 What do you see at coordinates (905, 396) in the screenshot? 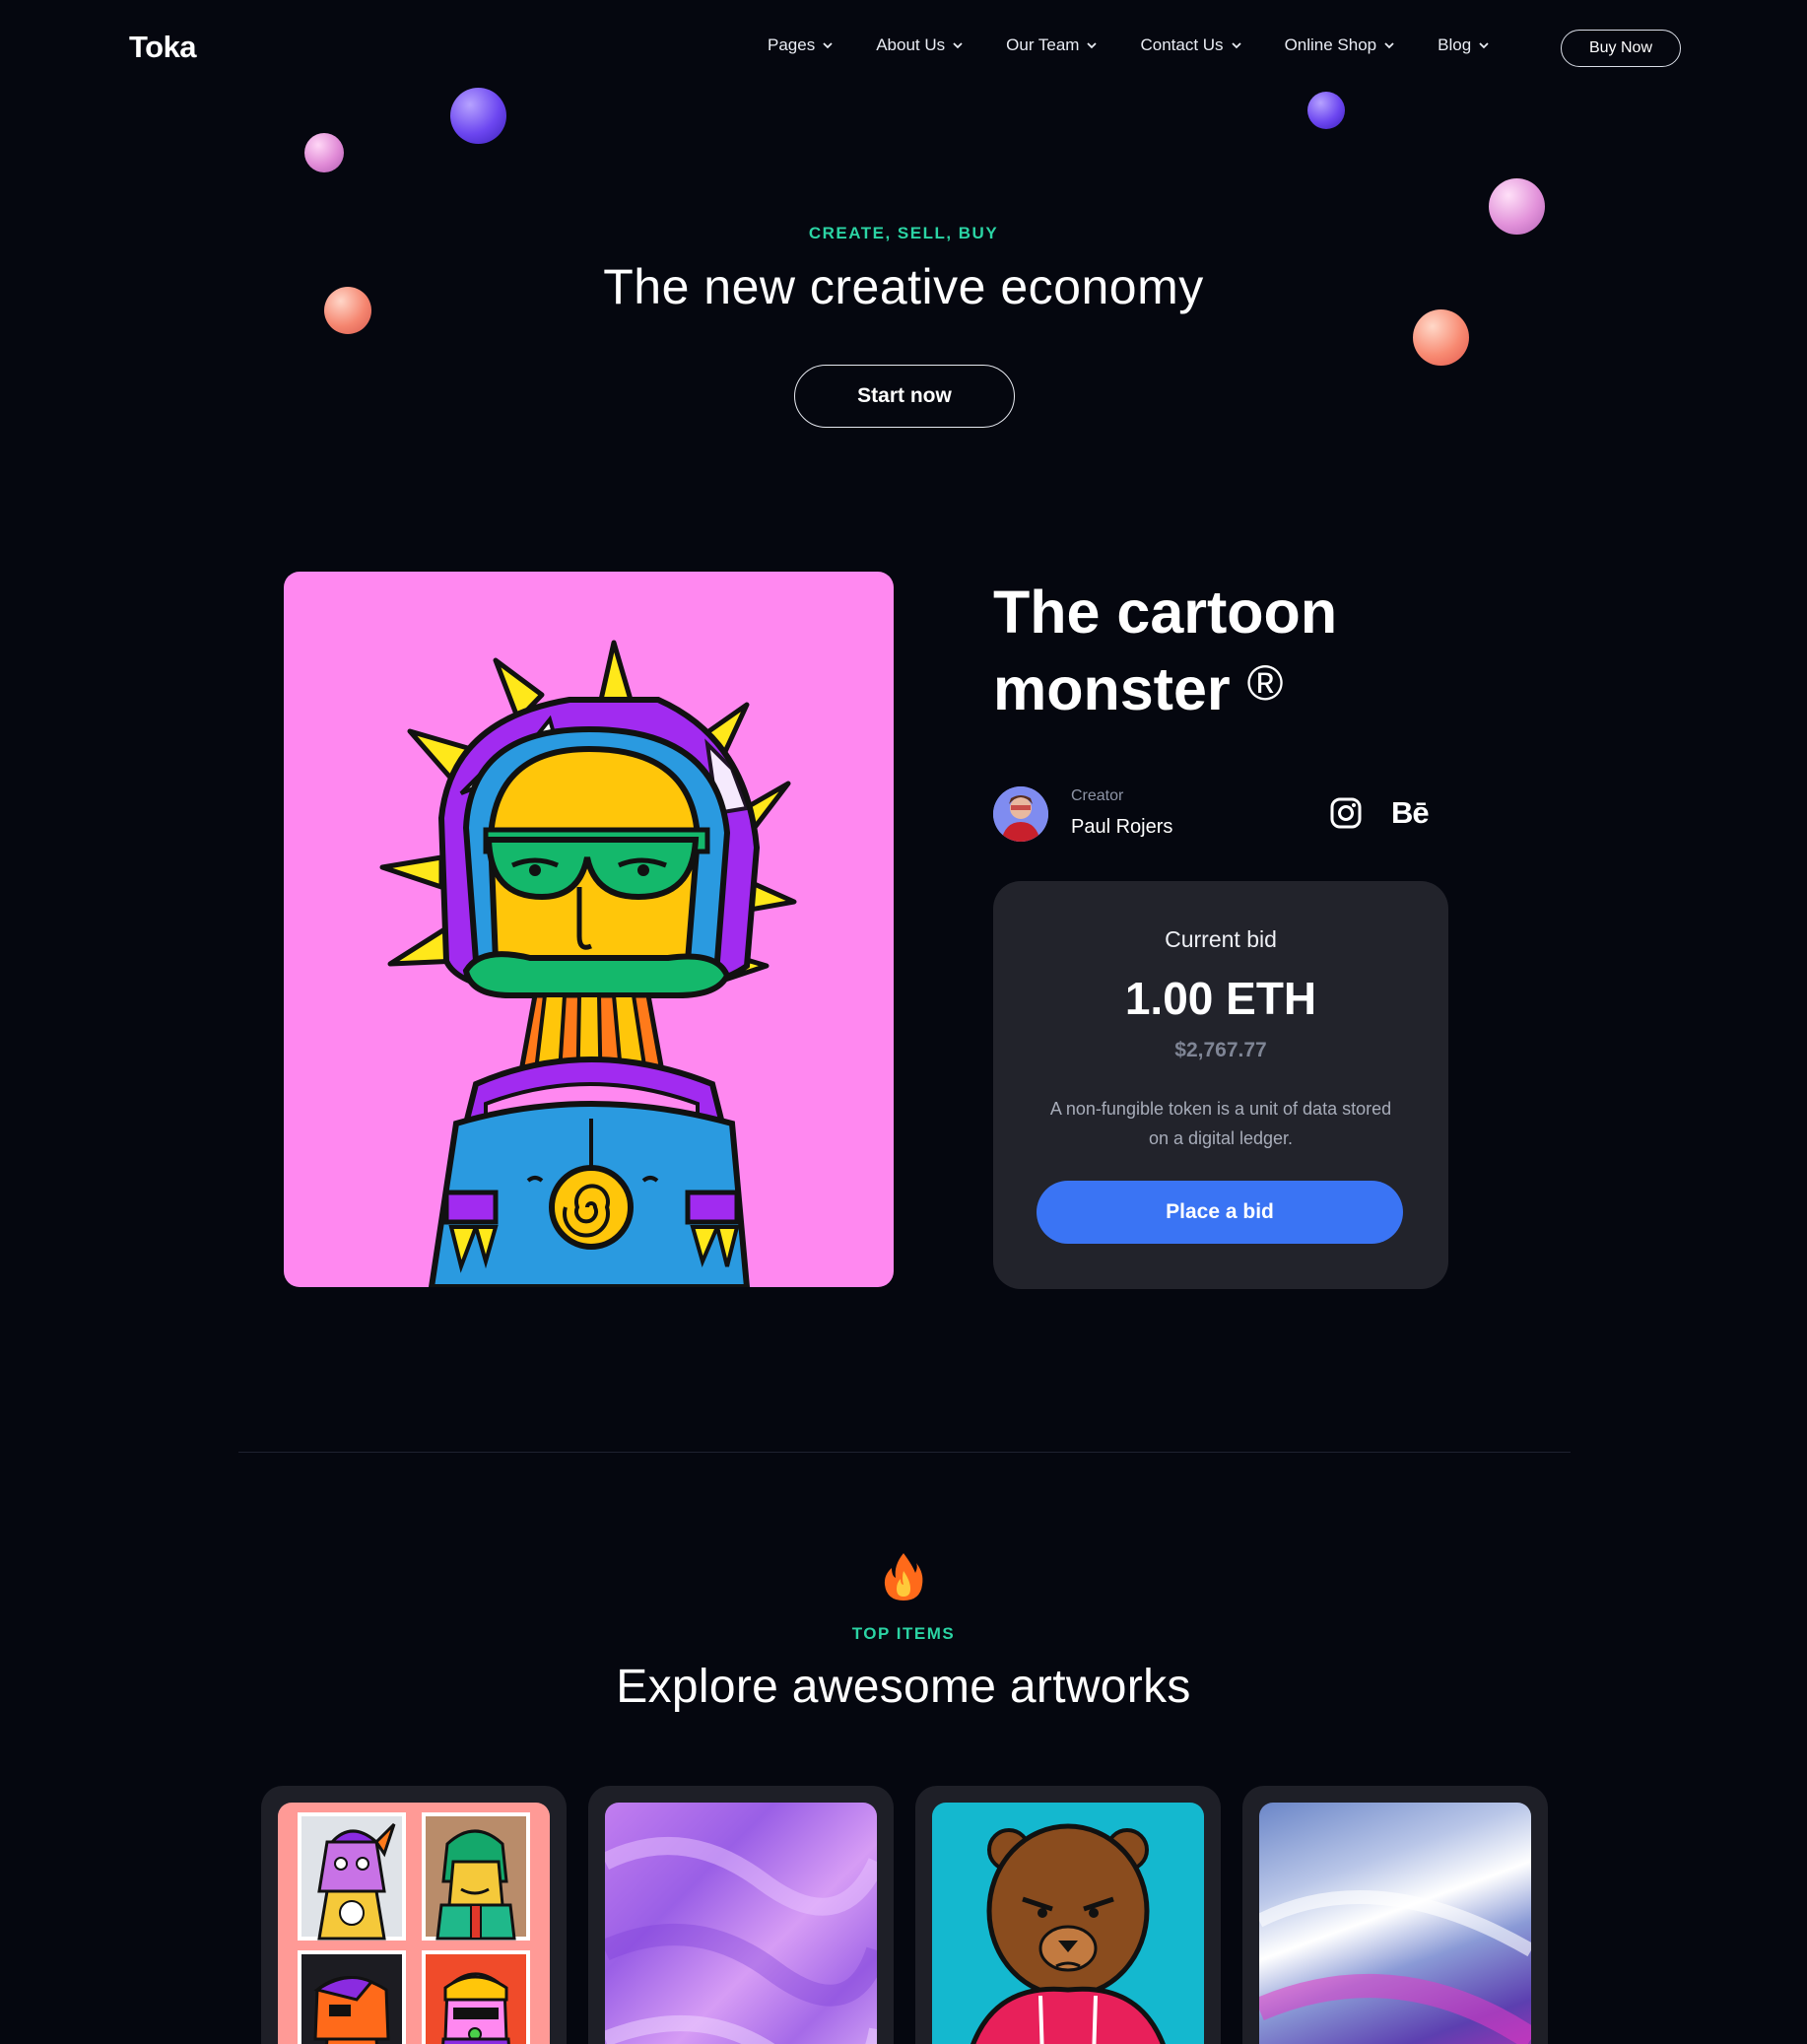
I see `start-now-button: Start now` at bounding box center [905, 396].